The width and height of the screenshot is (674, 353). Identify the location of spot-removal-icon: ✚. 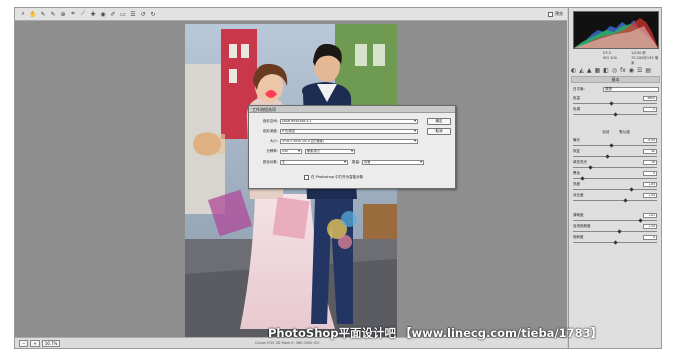
(93, 14).